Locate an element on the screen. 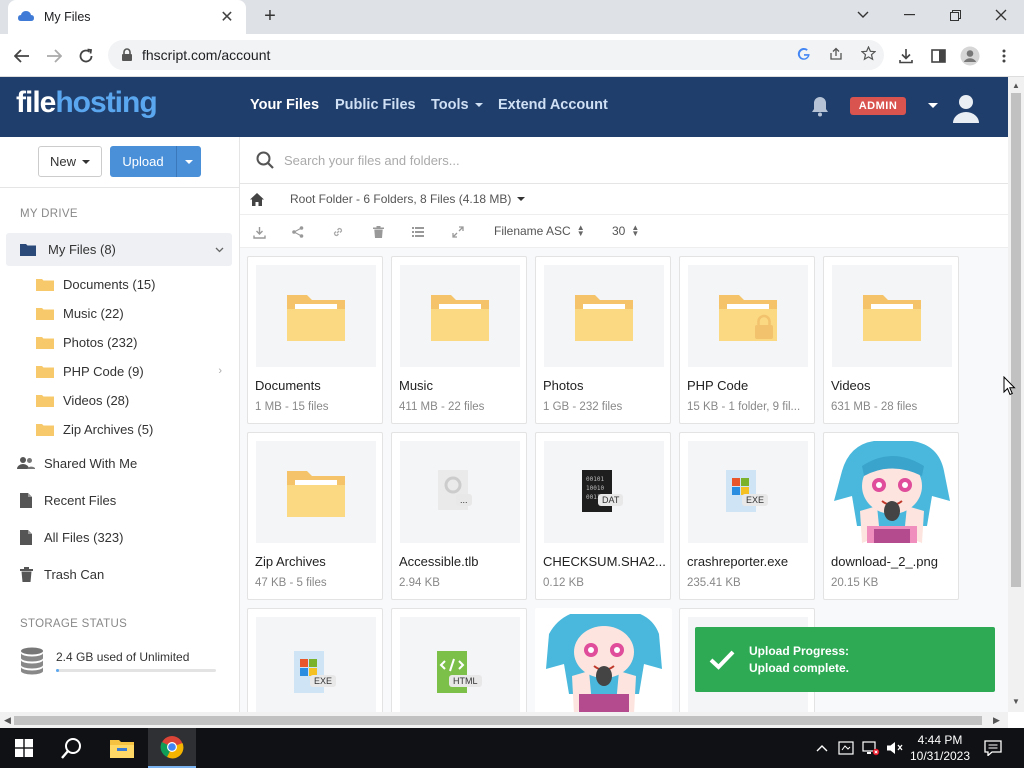 Image resolution: width=1024 pixels, height=768 pixels. file-card-accessible-tlb: ... Accessible.tlb 2.94 KB is located at coordinates (459, 516).